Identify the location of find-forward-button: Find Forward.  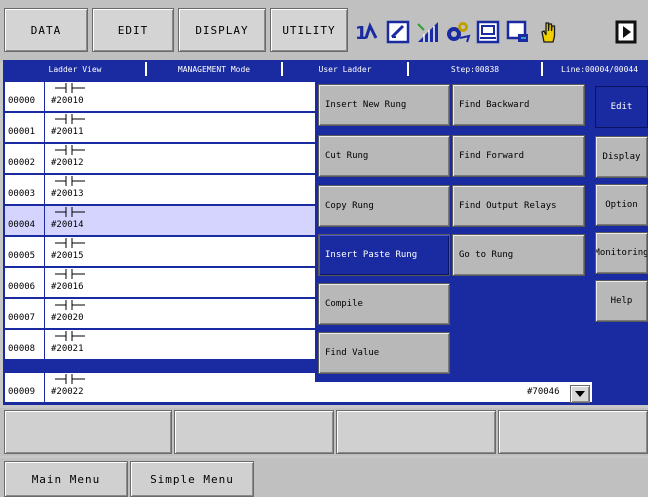
(518, 156).